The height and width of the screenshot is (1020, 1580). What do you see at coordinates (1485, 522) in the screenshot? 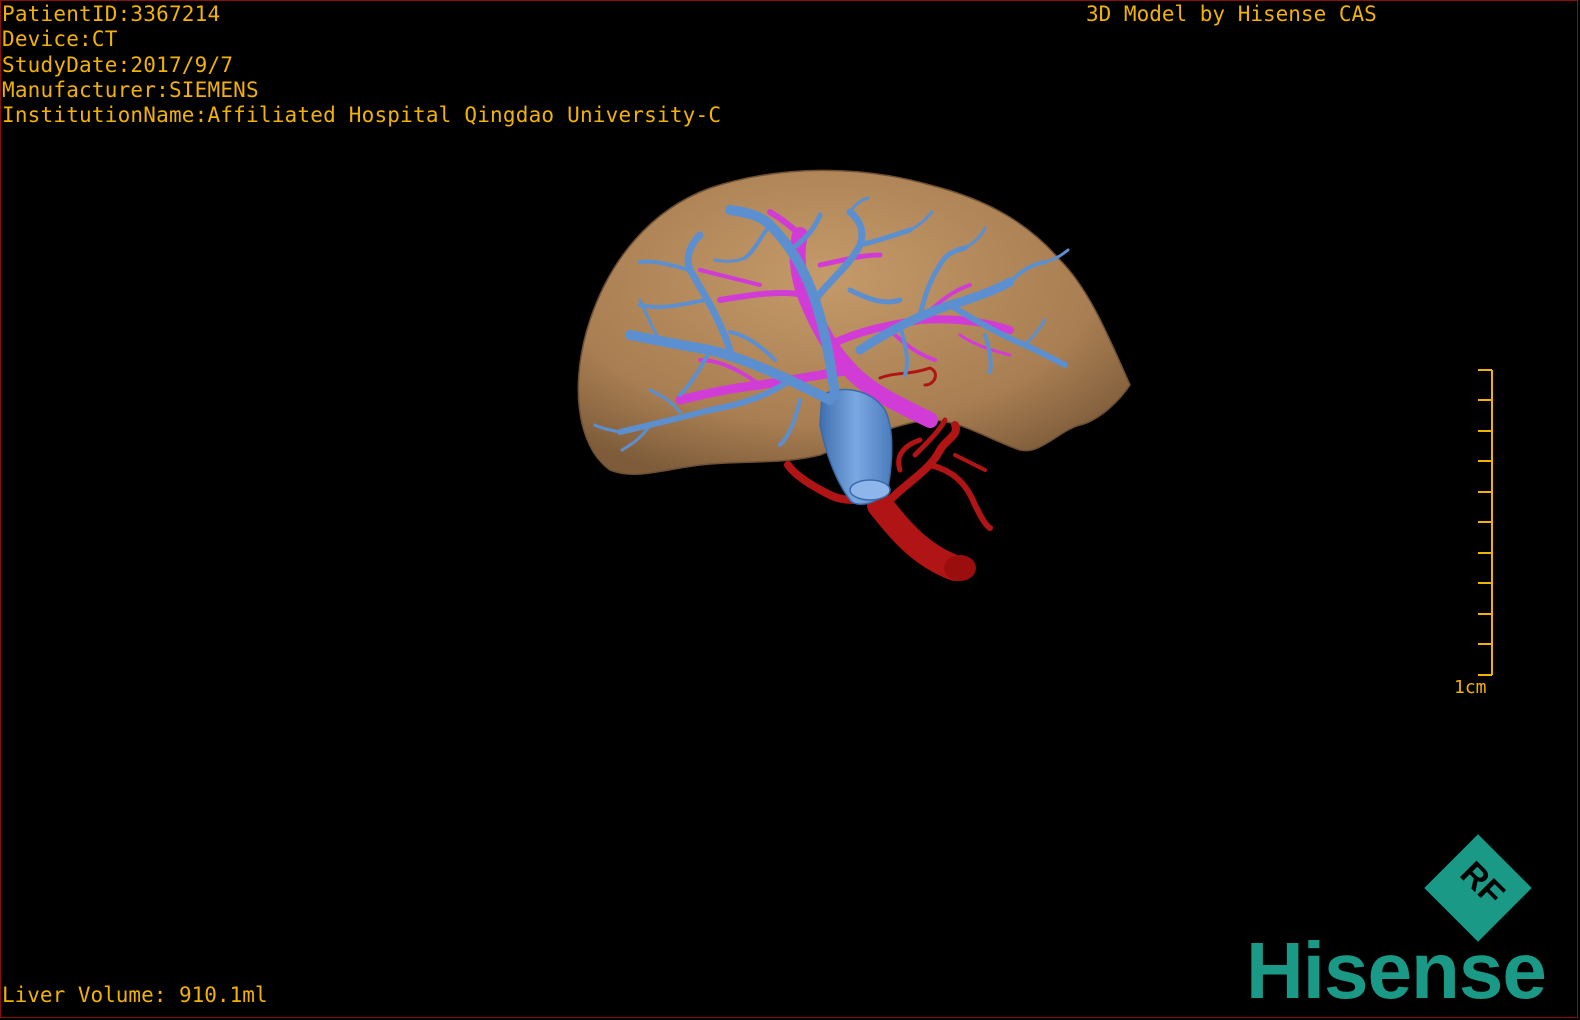
I see `scale-bar` at bounding box center [1485, 522].